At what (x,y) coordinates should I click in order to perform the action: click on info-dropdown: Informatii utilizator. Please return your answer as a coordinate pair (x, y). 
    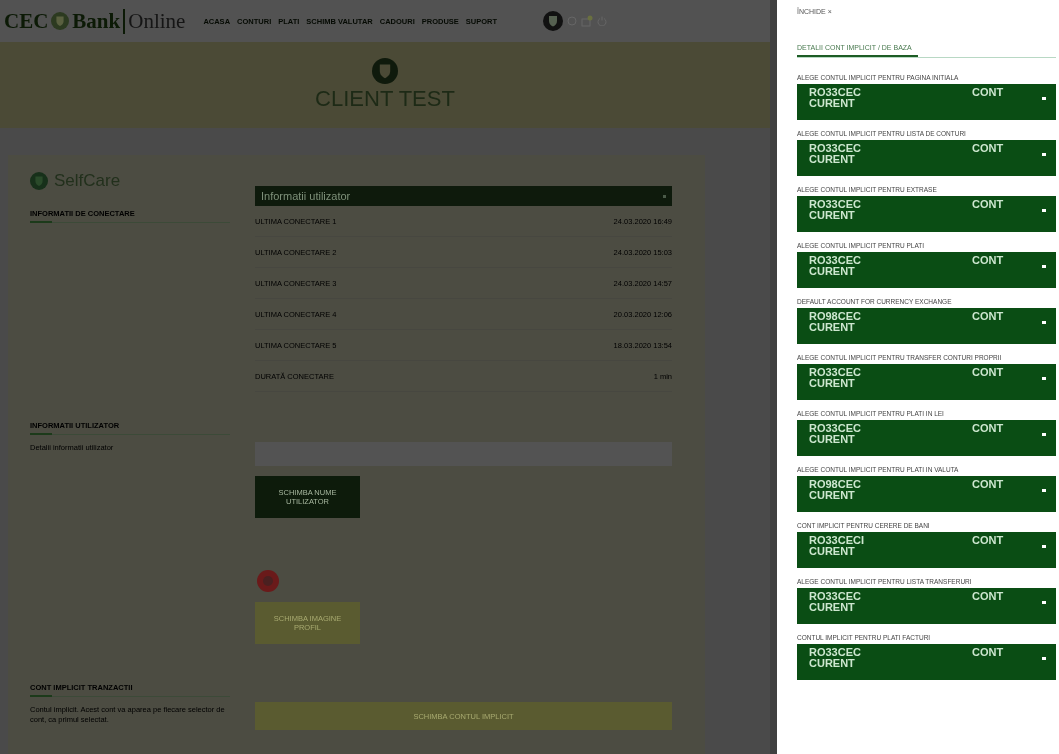
    Looking at the image, I should click on (463, 196).